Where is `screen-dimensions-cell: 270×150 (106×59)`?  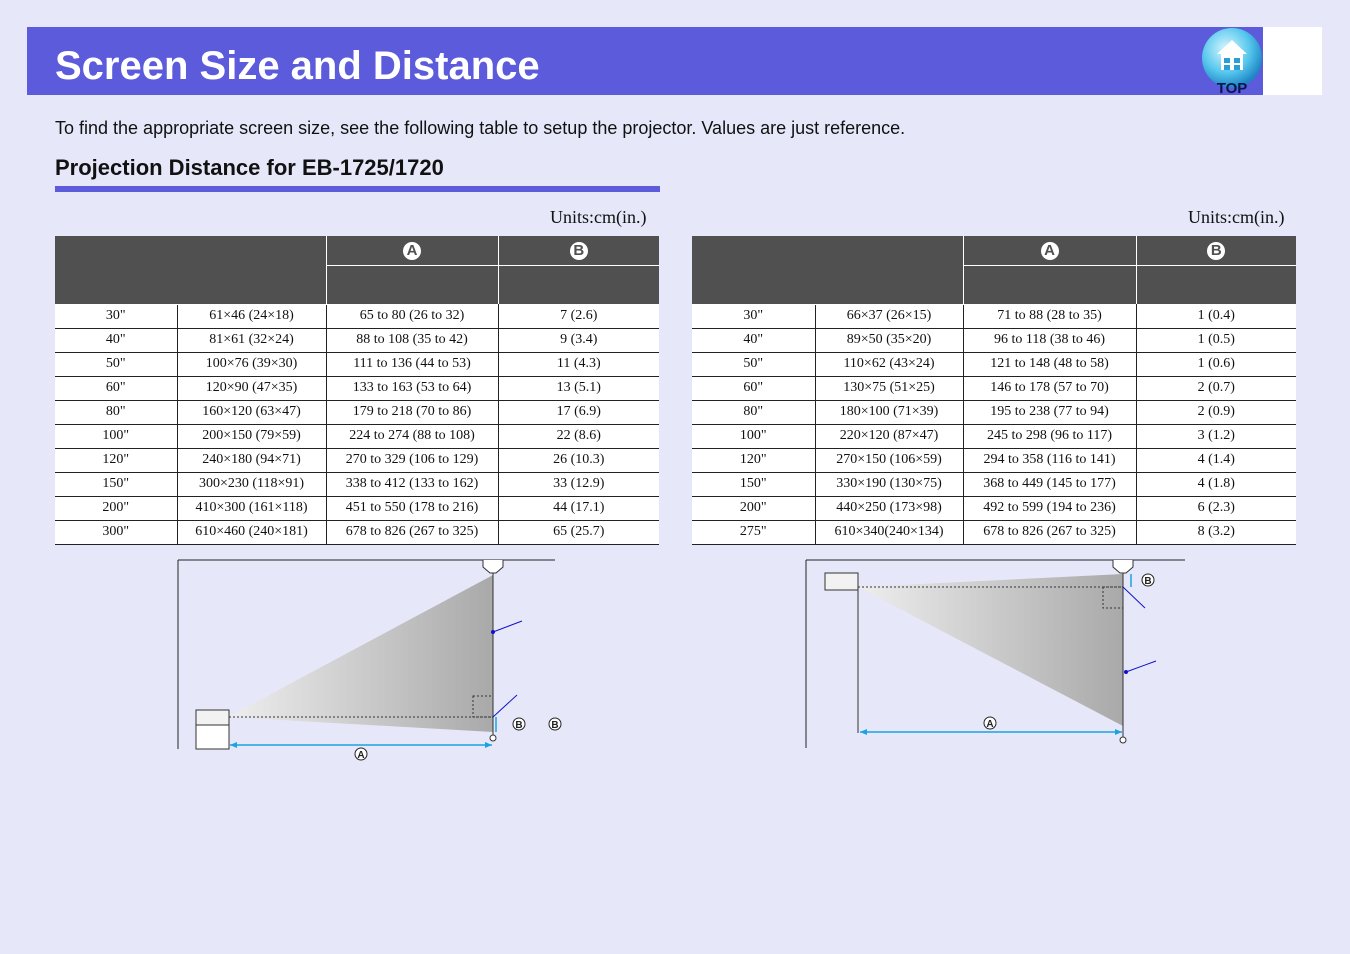
screen-dimensions-cell: 270×150 (106×59) is located at coordinates (888, 460).